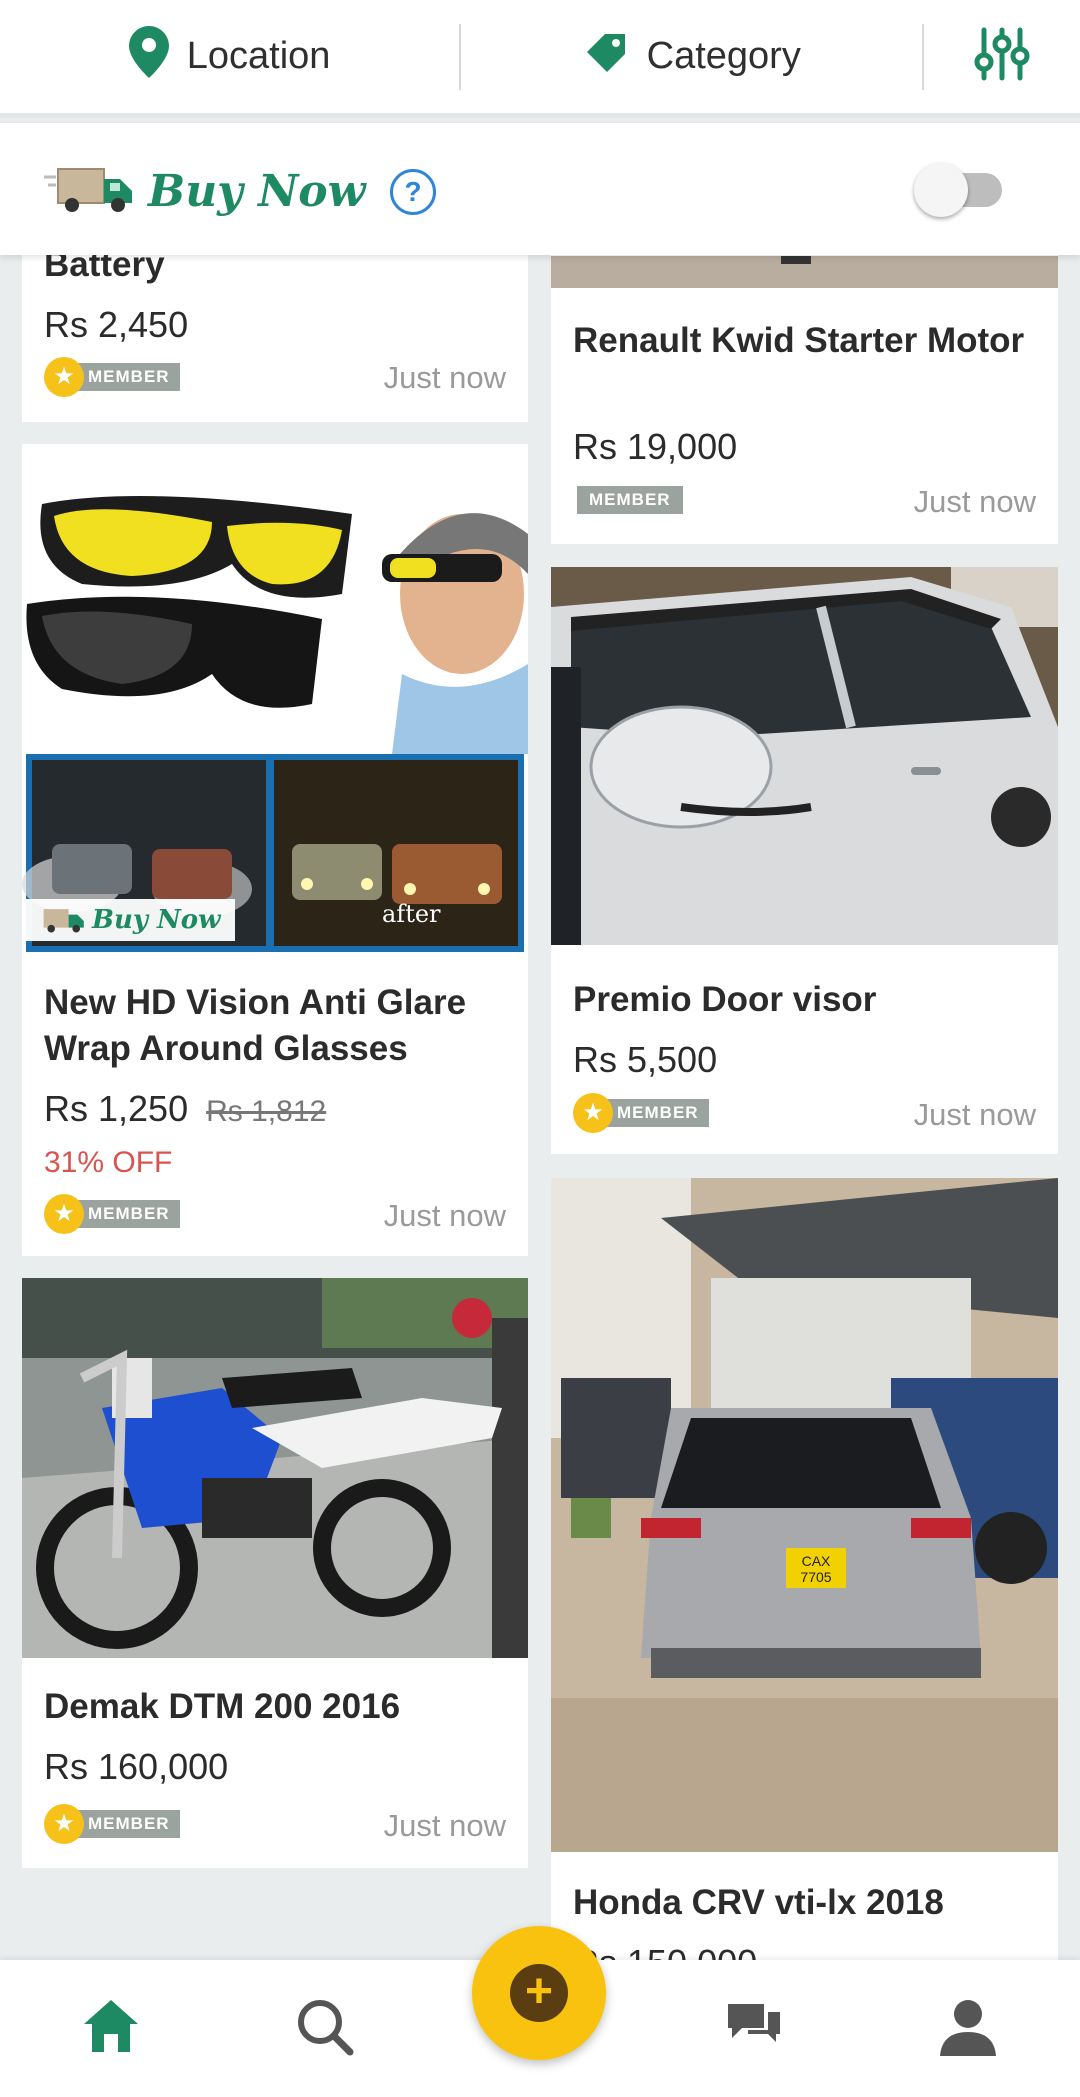 This screenshot has width=1080, height=2097. Describe the element at coordinates (725, 999) in the screenshot. I see `listing-title: Premio Door visor` at that location.